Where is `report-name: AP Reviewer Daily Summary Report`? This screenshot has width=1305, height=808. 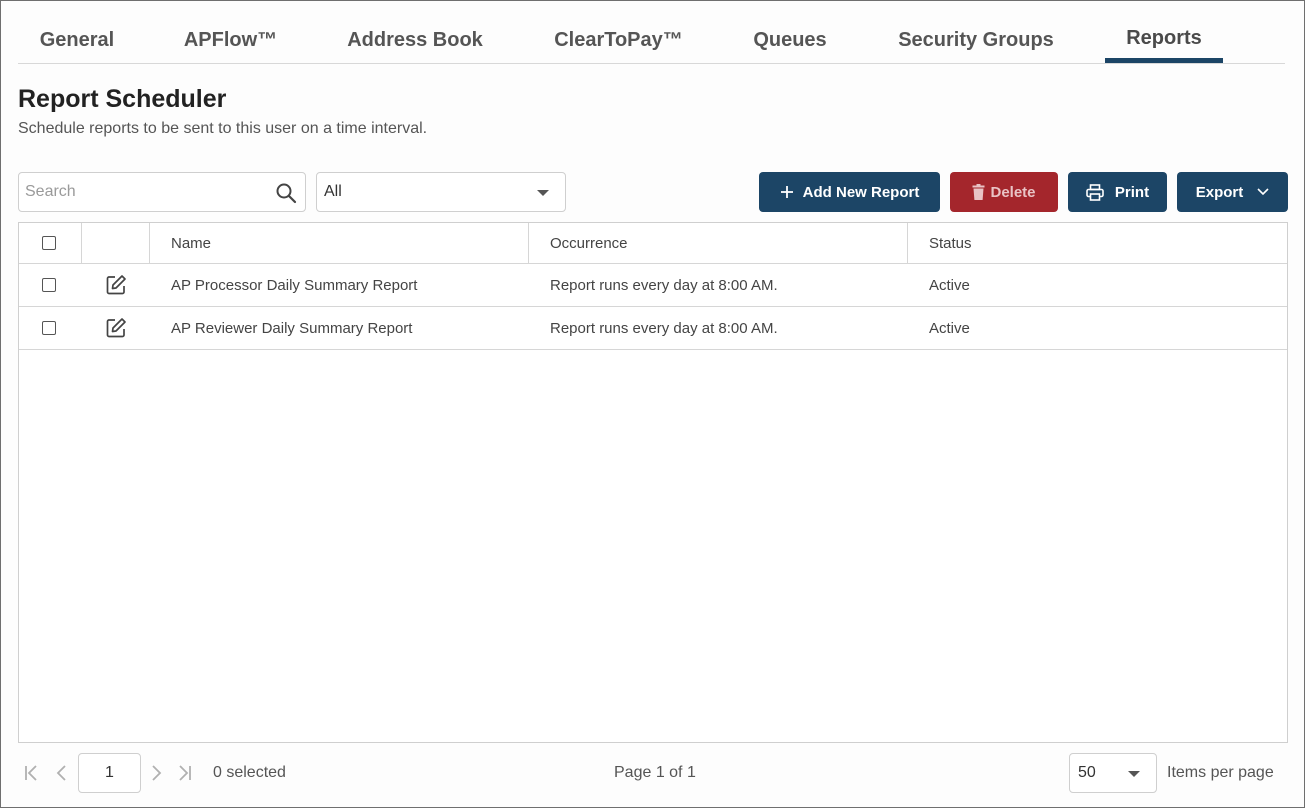
report-name: AP Reviewer Daily Summary Report is located at coordinates (292, 328).